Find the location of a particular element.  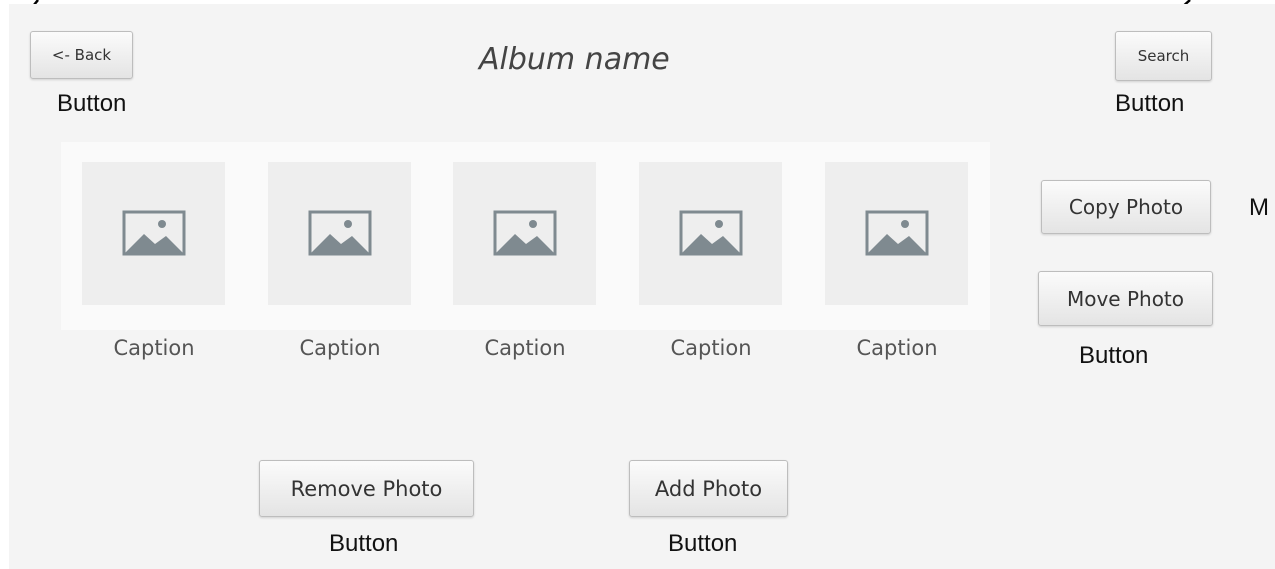

search-button-annotation: Button is located at coordinates (1150, 103).